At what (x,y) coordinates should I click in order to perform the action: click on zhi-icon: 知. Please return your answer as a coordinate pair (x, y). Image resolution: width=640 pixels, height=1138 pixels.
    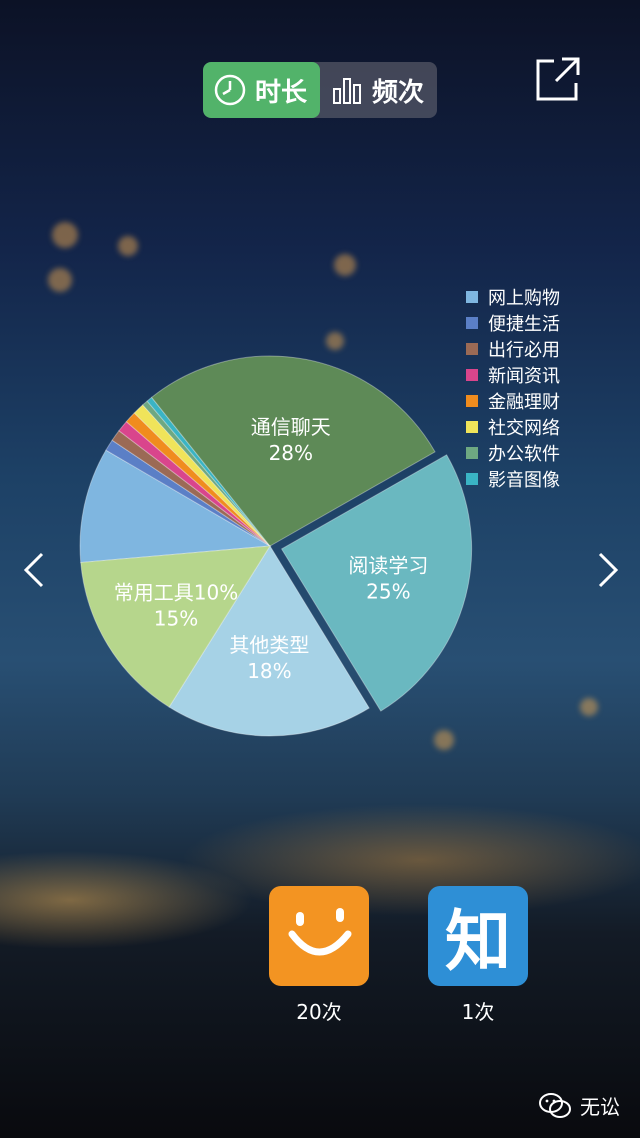
    Looking at the image, I should click on (478, 941).